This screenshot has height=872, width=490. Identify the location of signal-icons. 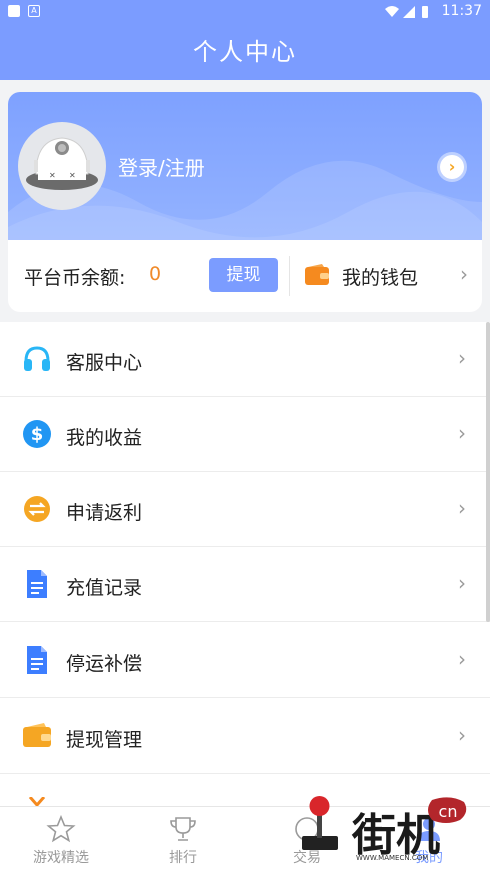
(408, 14).